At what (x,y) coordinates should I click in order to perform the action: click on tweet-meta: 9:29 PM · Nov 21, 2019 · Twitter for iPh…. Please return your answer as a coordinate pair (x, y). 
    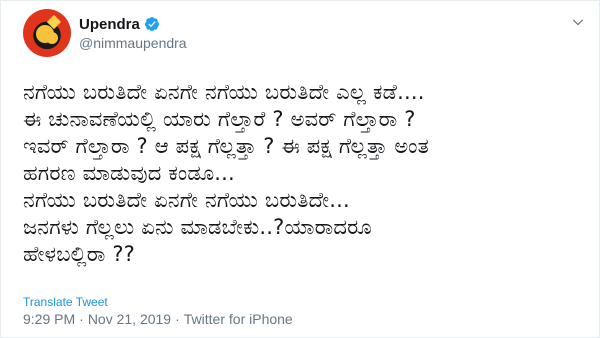
    Looking at the image, I should click on (158, 319).